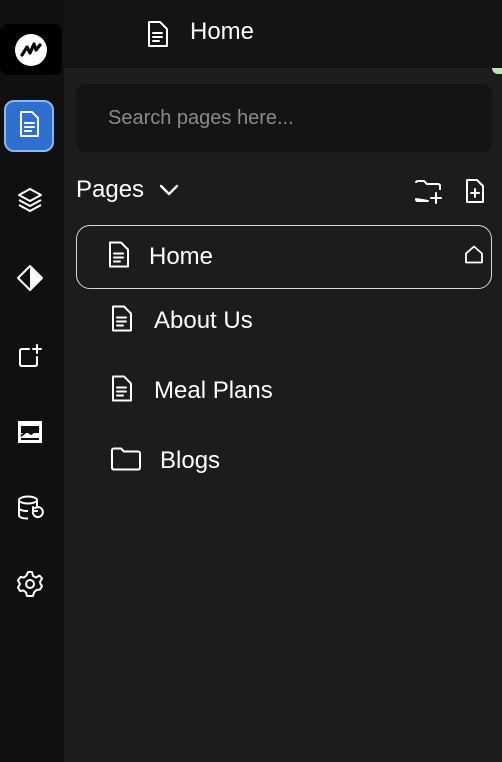  Describe the element at coordinates (203, 320) in the screenshot. I see `page-item-label: About Us` at that location.